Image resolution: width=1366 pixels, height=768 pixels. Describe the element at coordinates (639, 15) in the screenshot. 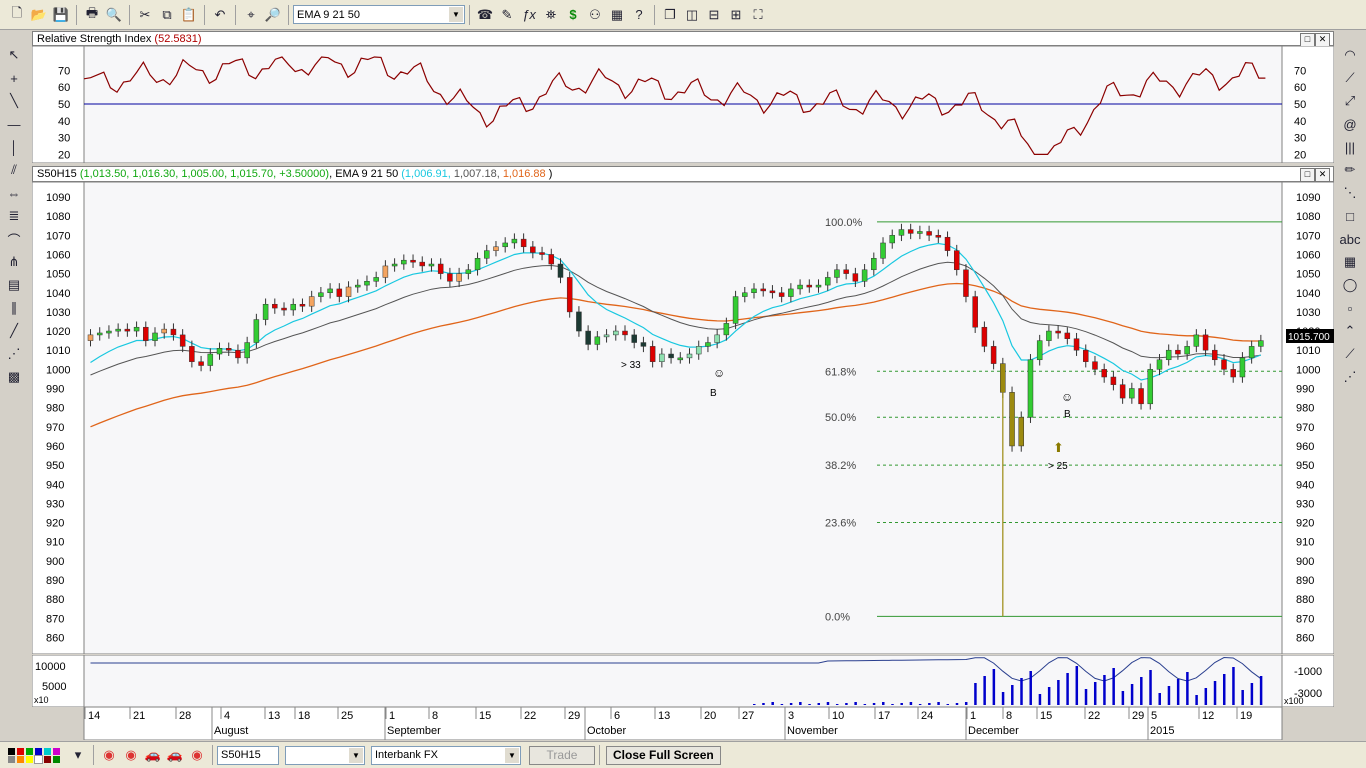

I see `help-icon: ?` at that location.